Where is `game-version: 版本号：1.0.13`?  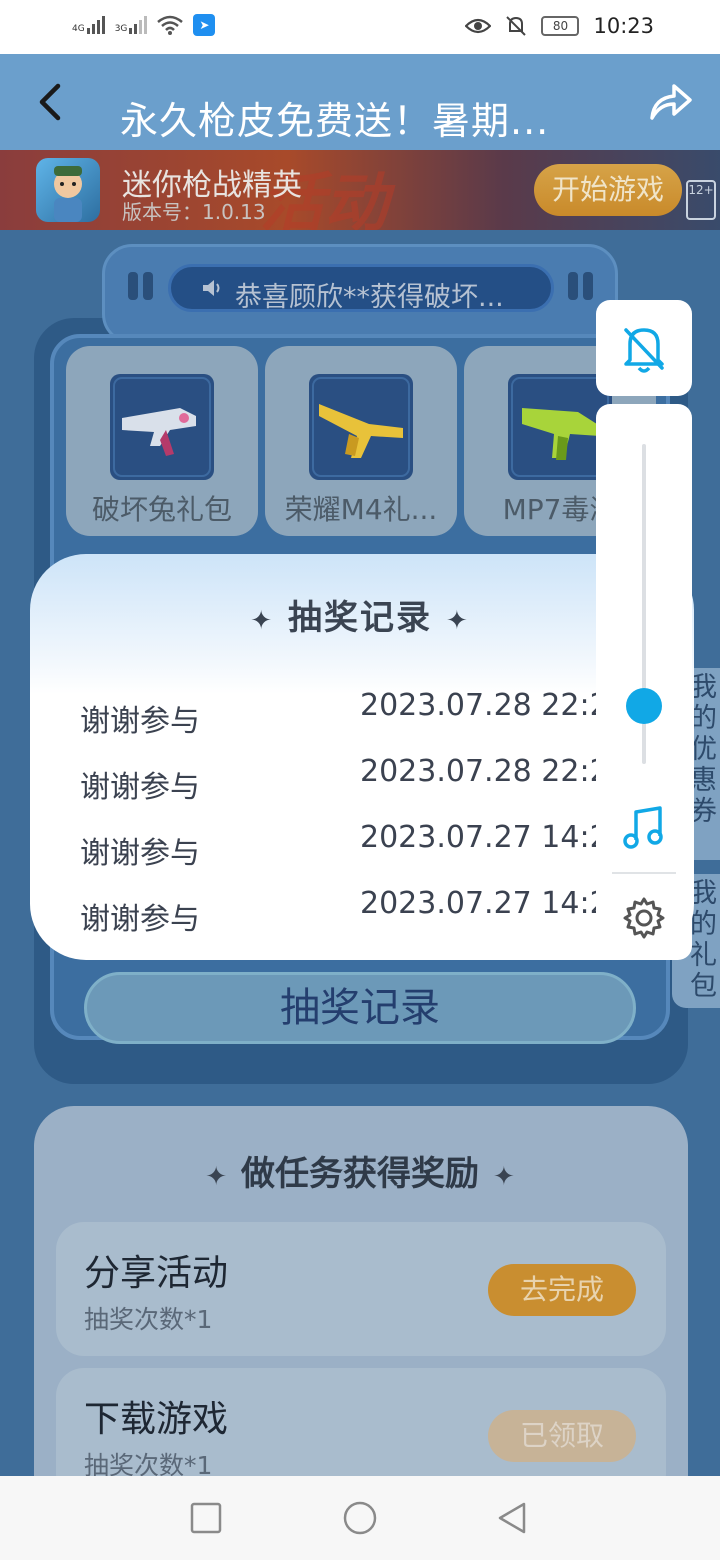
game-version: 版本号：1.0.13 is located at coordinates (194, 212).